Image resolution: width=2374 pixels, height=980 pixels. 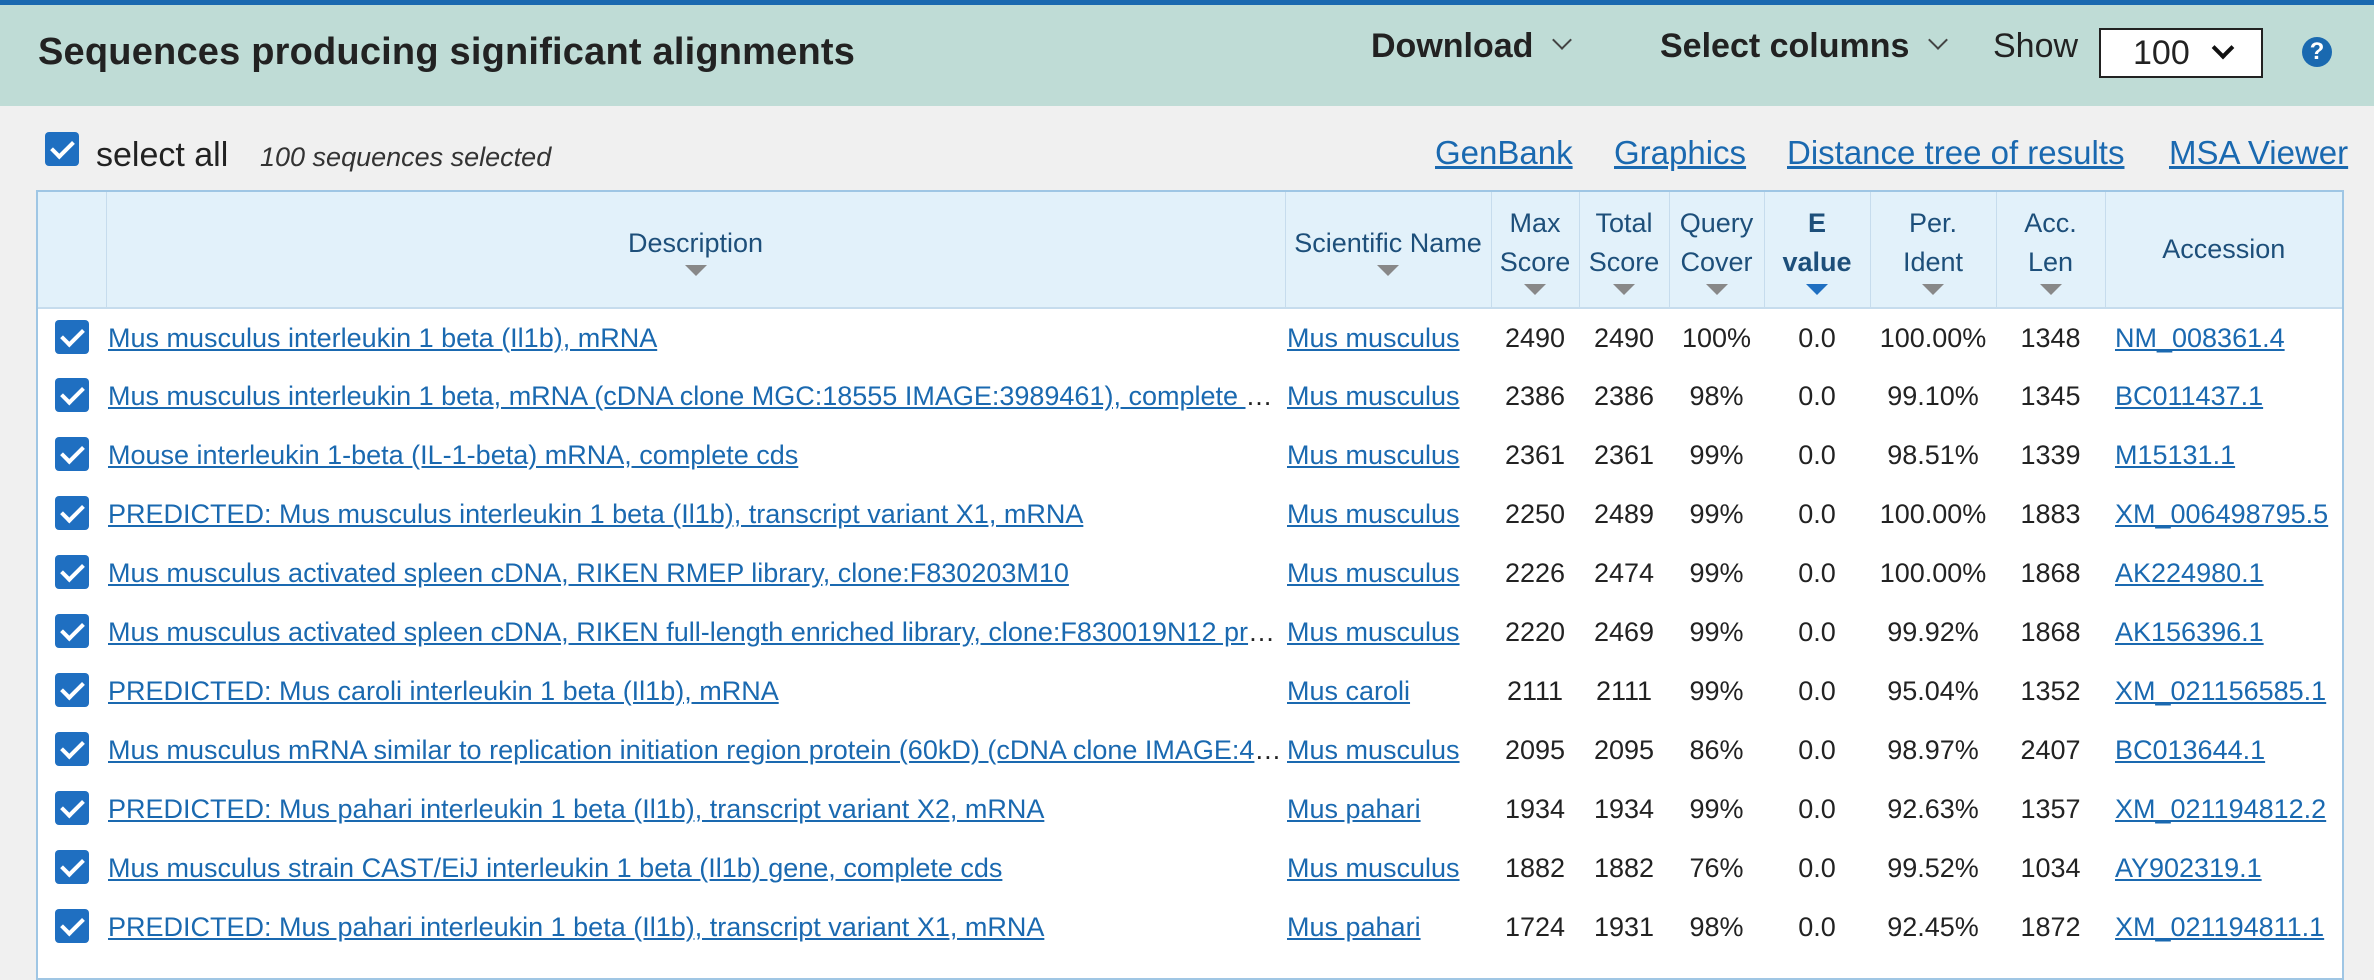 What do you see at coordinates (2317, 52) in the screenshot?
I see `help-icon: ?` at bounding box center [2317, 52].